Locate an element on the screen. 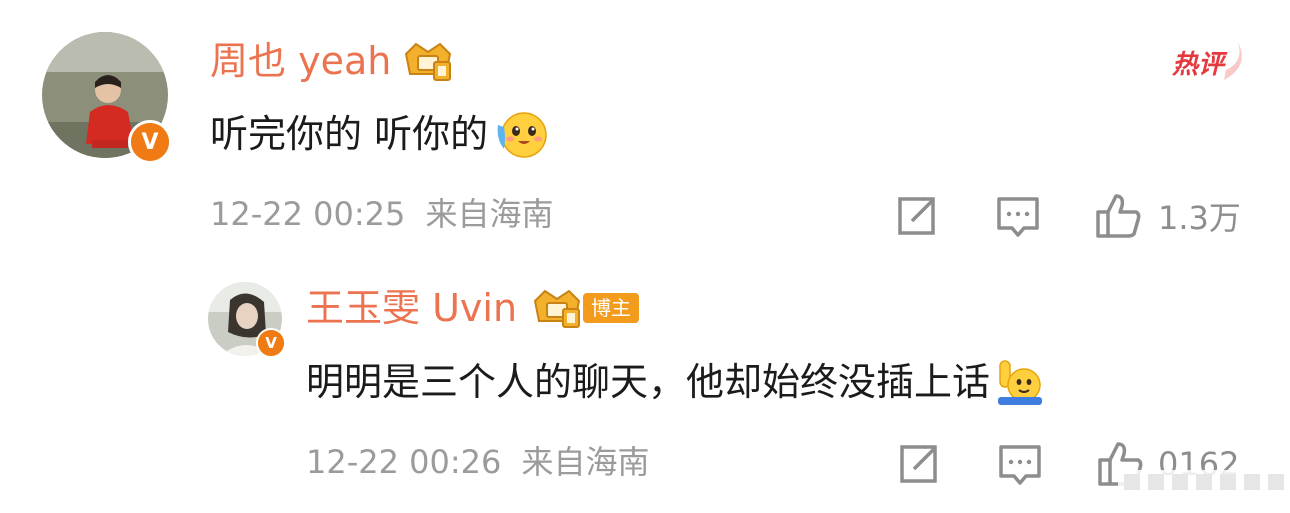 This screenshot has width=1290, height=513. reply-text-row: 明明是三个人的聊天，他却始终没插上话 is located at coordinates (676, 382).